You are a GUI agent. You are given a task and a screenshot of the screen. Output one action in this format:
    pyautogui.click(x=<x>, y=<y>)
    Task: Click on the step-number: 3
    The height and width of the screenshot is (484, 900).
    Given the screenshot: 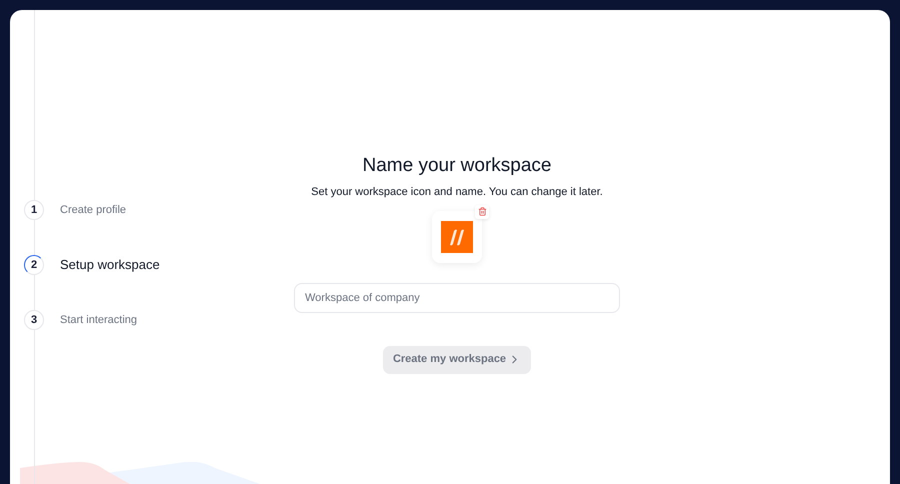 What is the action you would take?
    pyautogui.click(x=34, y=320)
    